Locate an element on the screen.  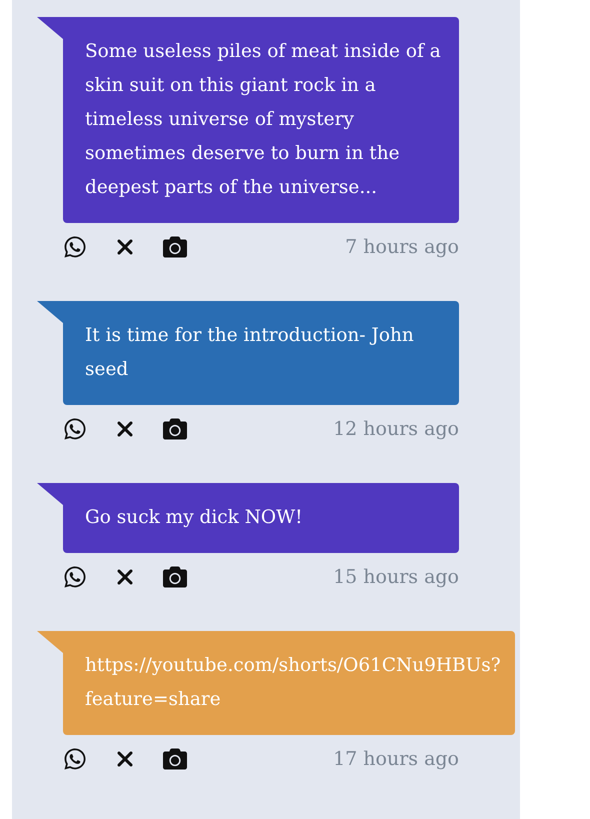
message-text: Go suck my dick NOW! is located at coordinates (194, 517).